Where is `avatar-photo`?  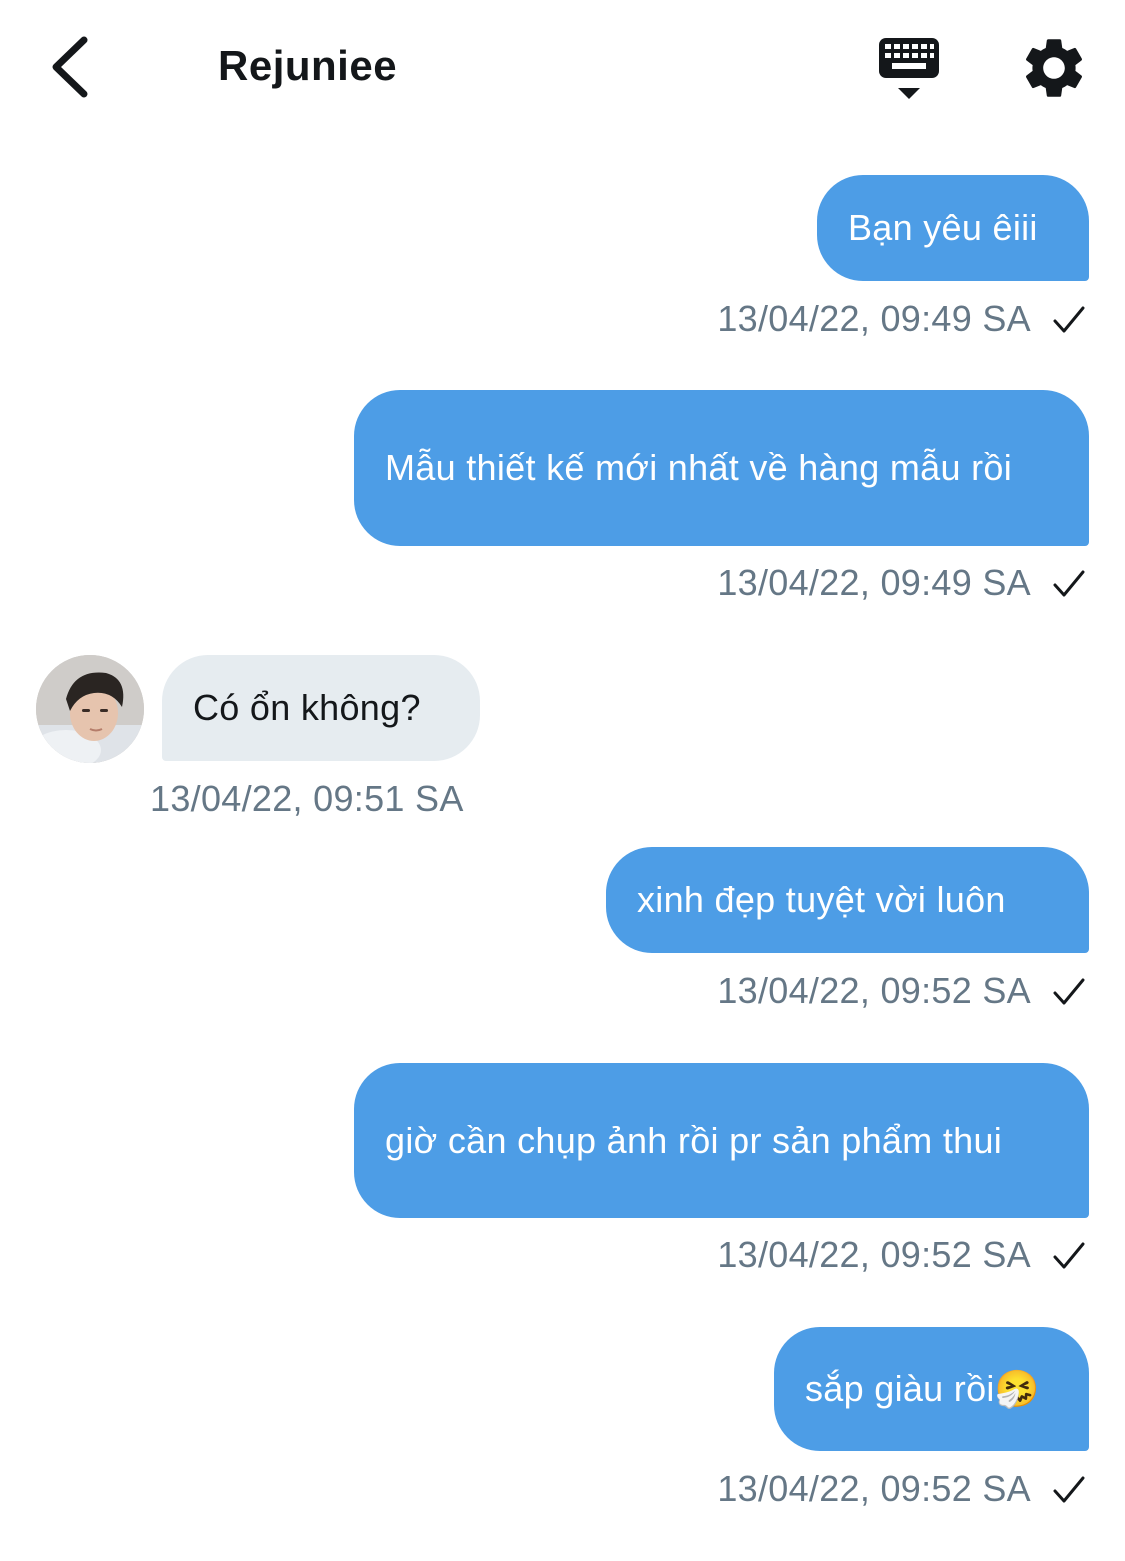 avatar-photo is located at coordinates (90, 709).